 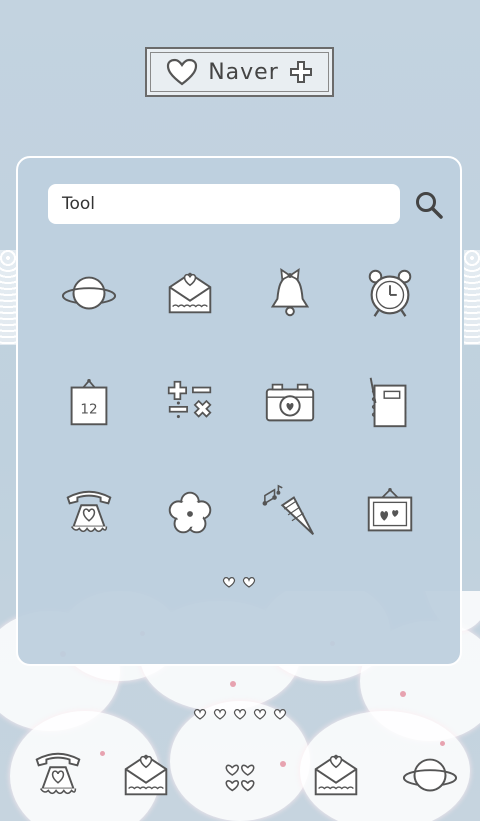 I want to click on app-envelope, so click(x=190, y=293).